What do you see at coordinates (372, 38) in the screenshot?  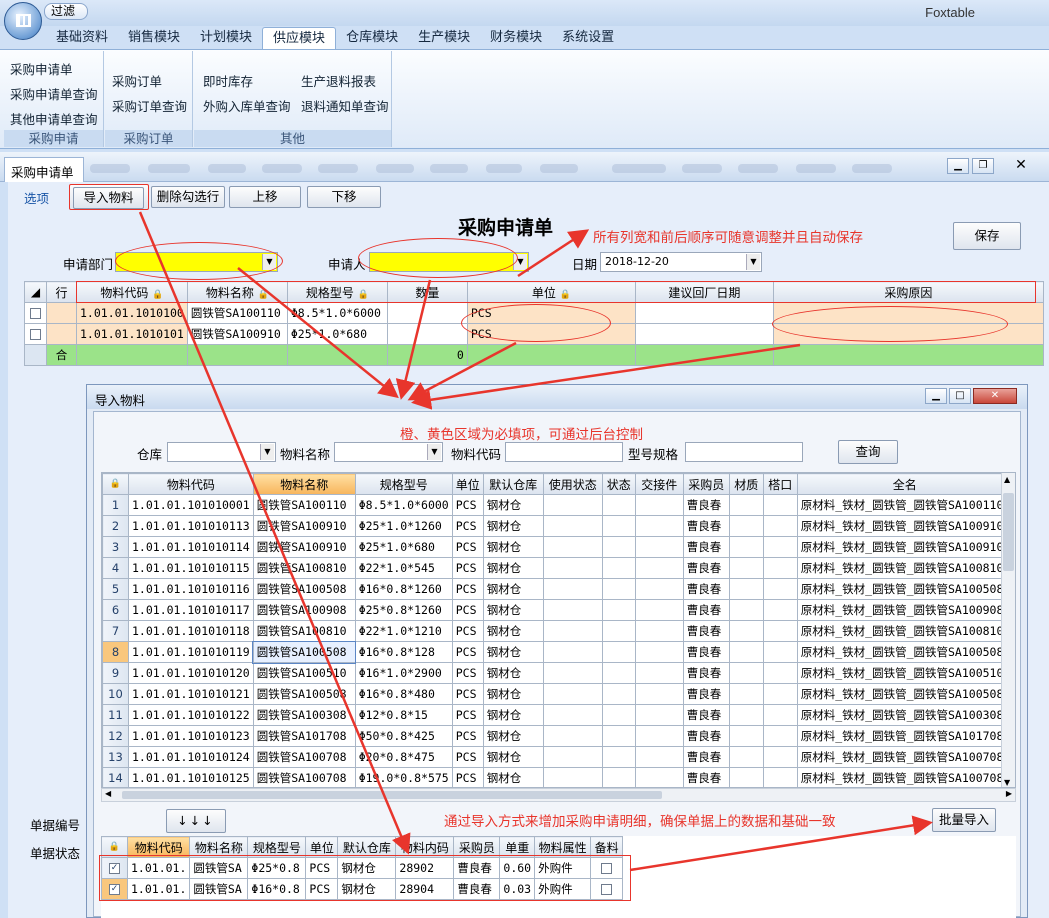 I see `tab-4: 仓库模块` at bounding box center [372, 38].